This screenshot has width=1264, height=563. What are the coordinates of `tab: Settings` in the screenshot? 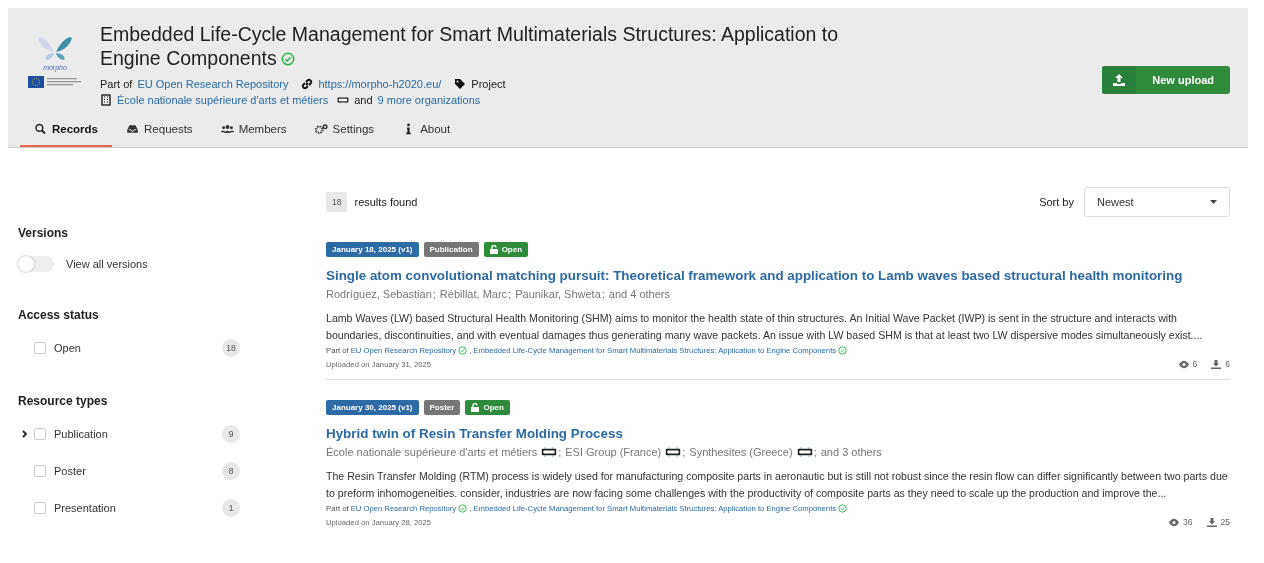 It's located at (344, 131).